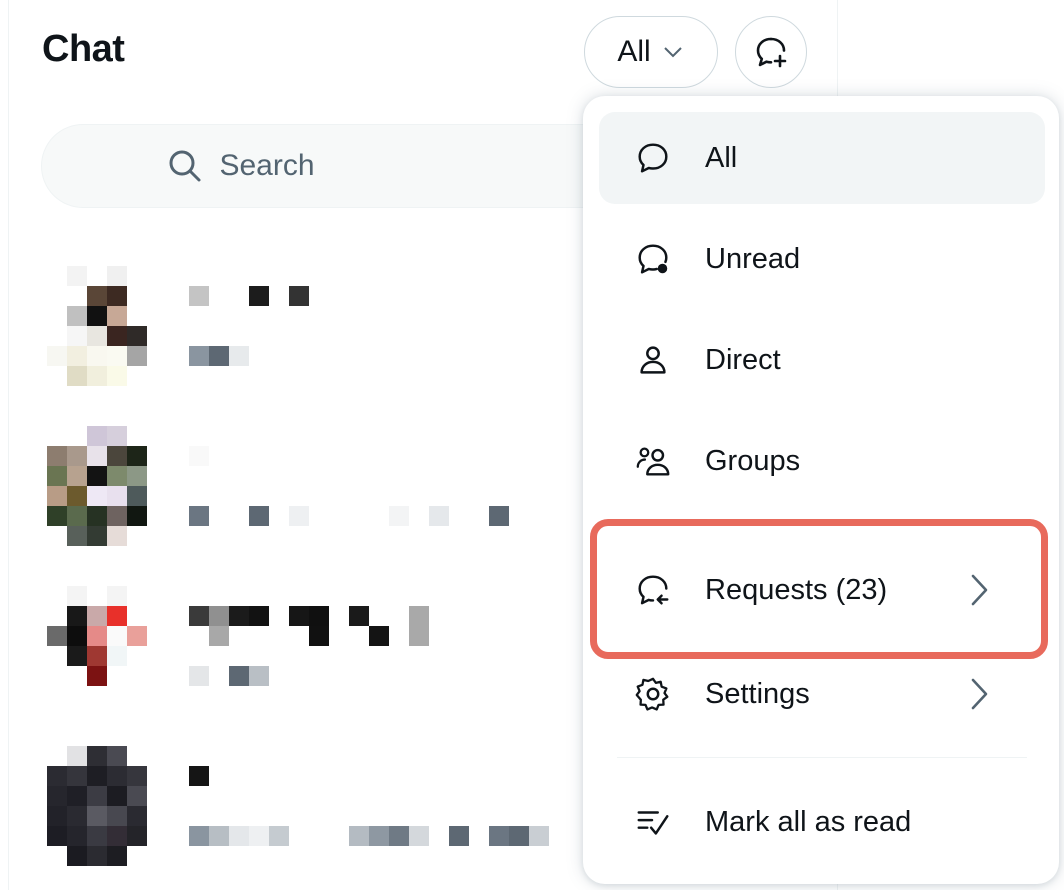 This screenshot has width=1064, height=890. Describe the element at coordinates (757, 693) in the screenshot. I see `menu-item-label: Settings` at that location.